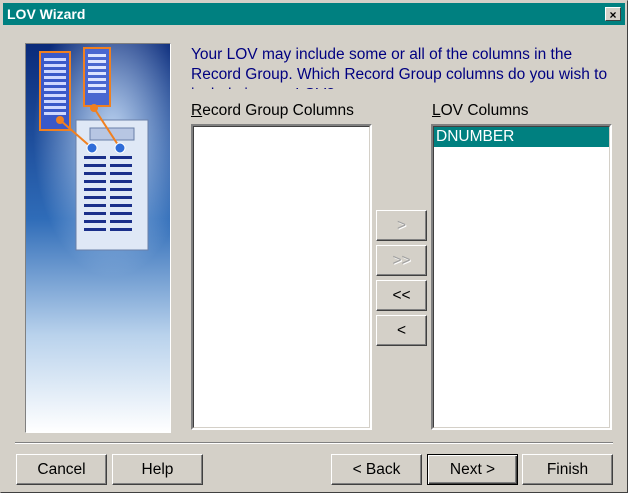  What do you see at coordinates (314, 14) in the screenshot?
I see `title-bar: LOV Wizard ×` at bounding box center [314, 14].